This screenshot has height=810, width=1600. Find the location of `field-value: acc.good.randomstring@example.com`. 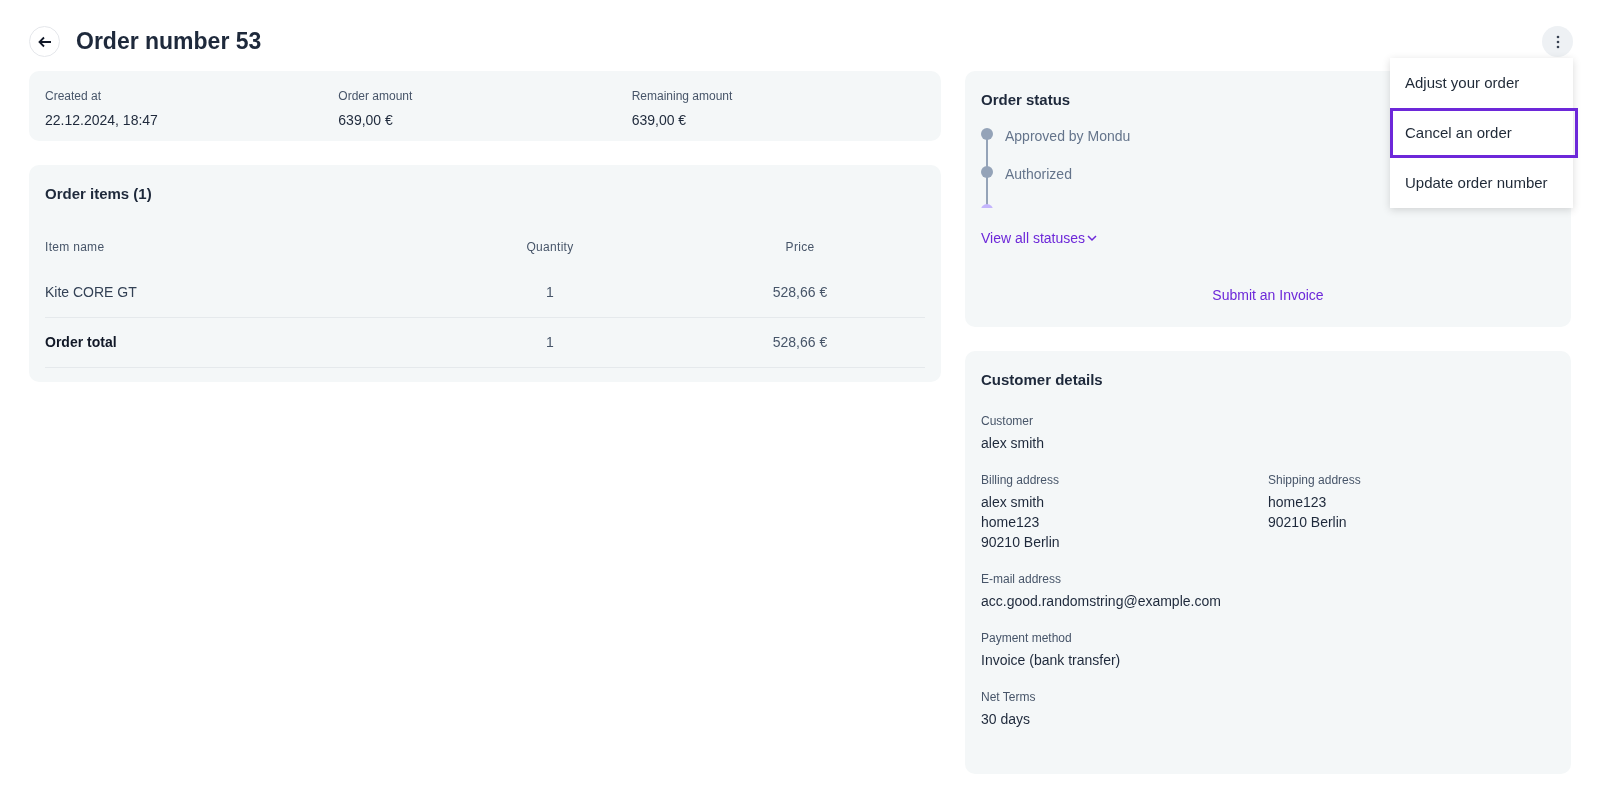

field-value: acc.good.randomstring@example.com is located at coordinates (1101, 601).